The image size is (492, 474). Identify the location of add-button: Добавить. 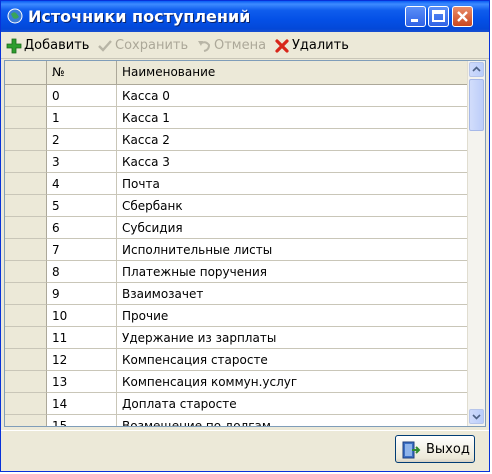
(49, 46).